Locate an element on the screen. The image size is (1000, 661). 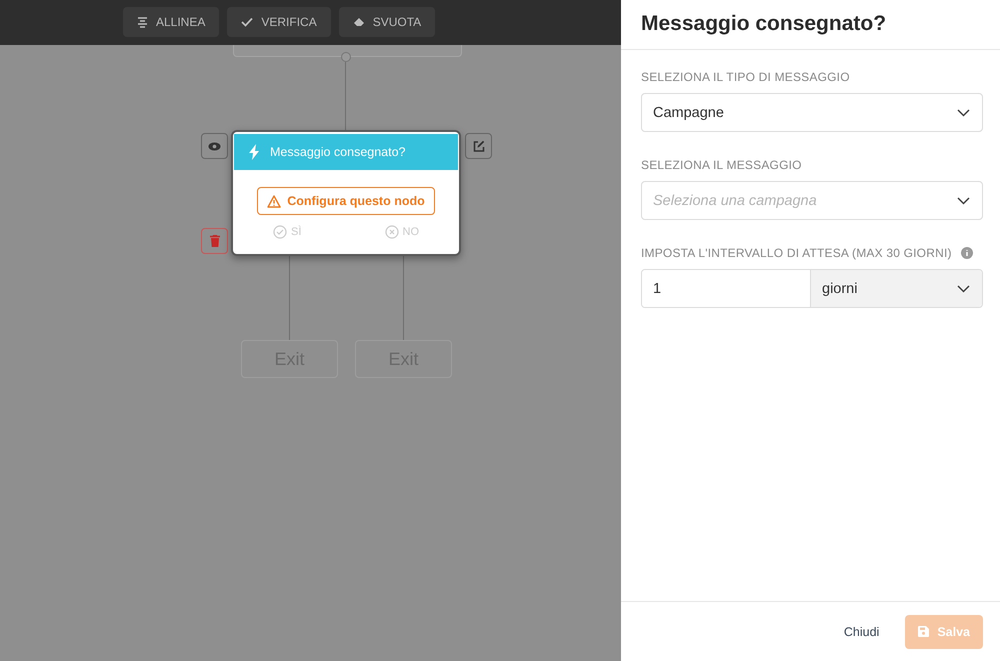
edit-icon is located at coordinates (478, 146).